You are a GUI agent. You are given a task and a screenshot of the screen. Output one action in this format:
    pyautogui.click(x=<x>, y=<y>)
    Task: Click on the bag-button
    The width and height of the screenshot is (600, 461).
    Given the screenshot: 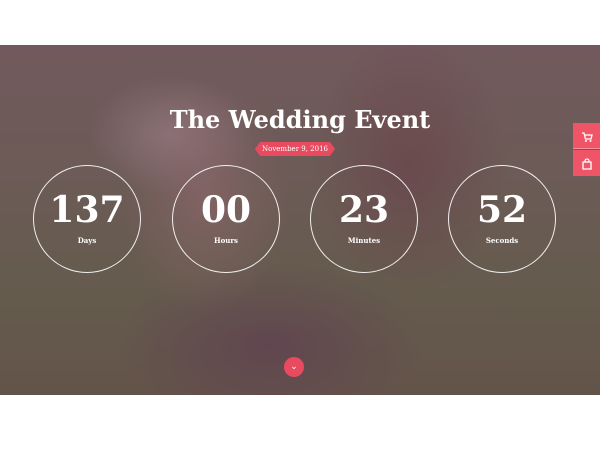 What is the action you would take?
    pyautogui.click(x=586, y=163)
    